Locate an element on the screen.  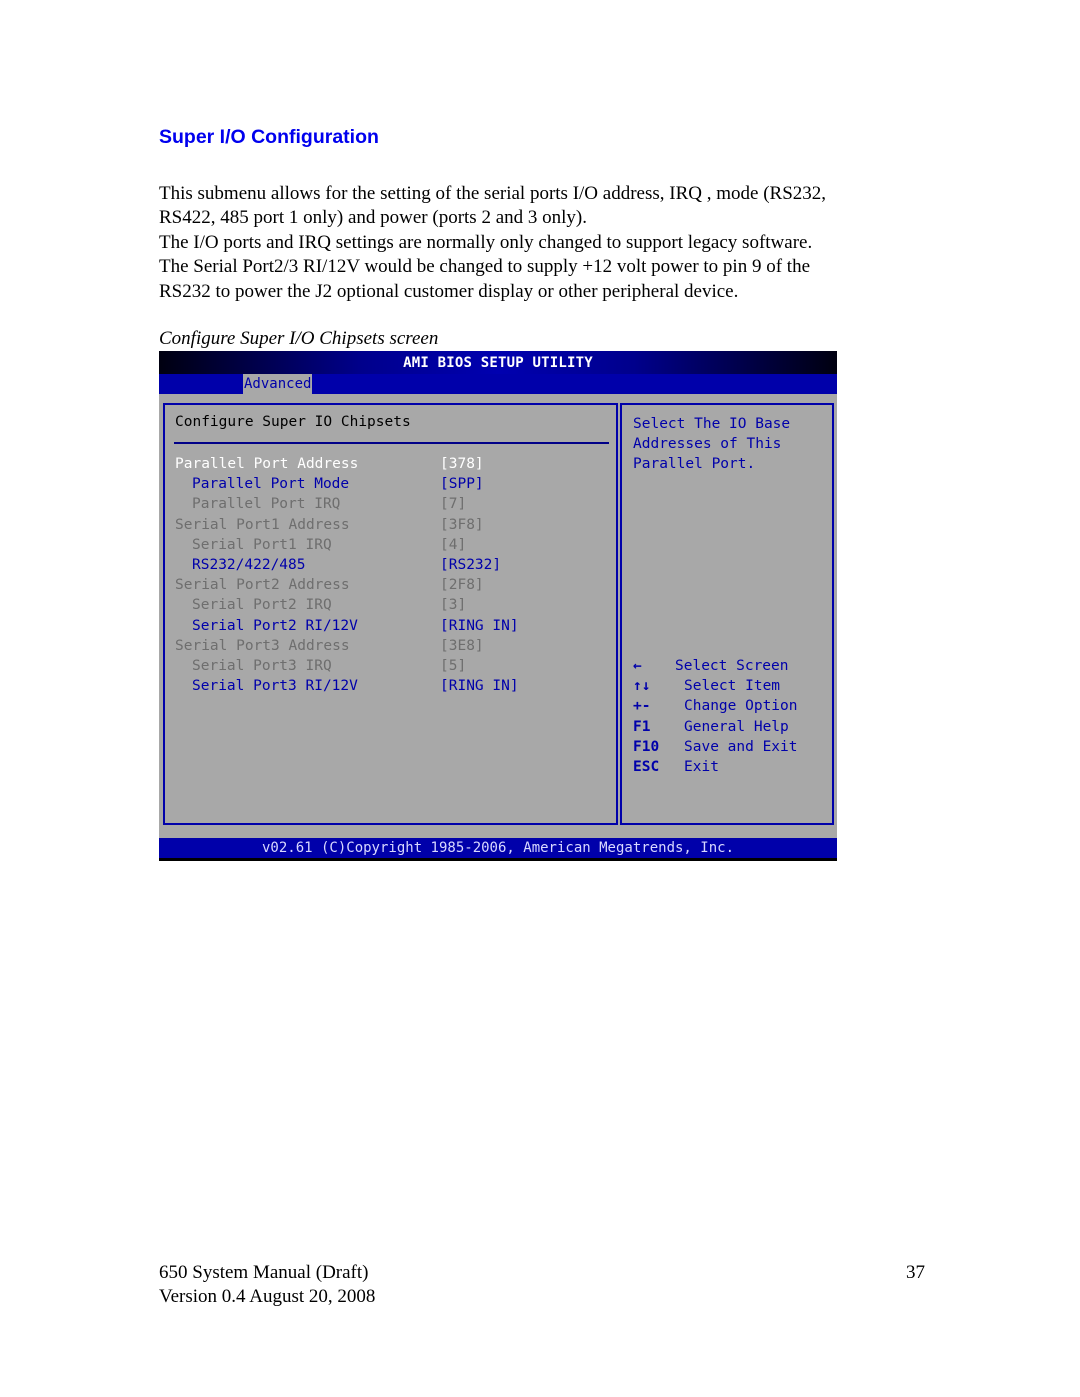
setting-label: Parallel Port Mode is located at coordinates (271, 484).